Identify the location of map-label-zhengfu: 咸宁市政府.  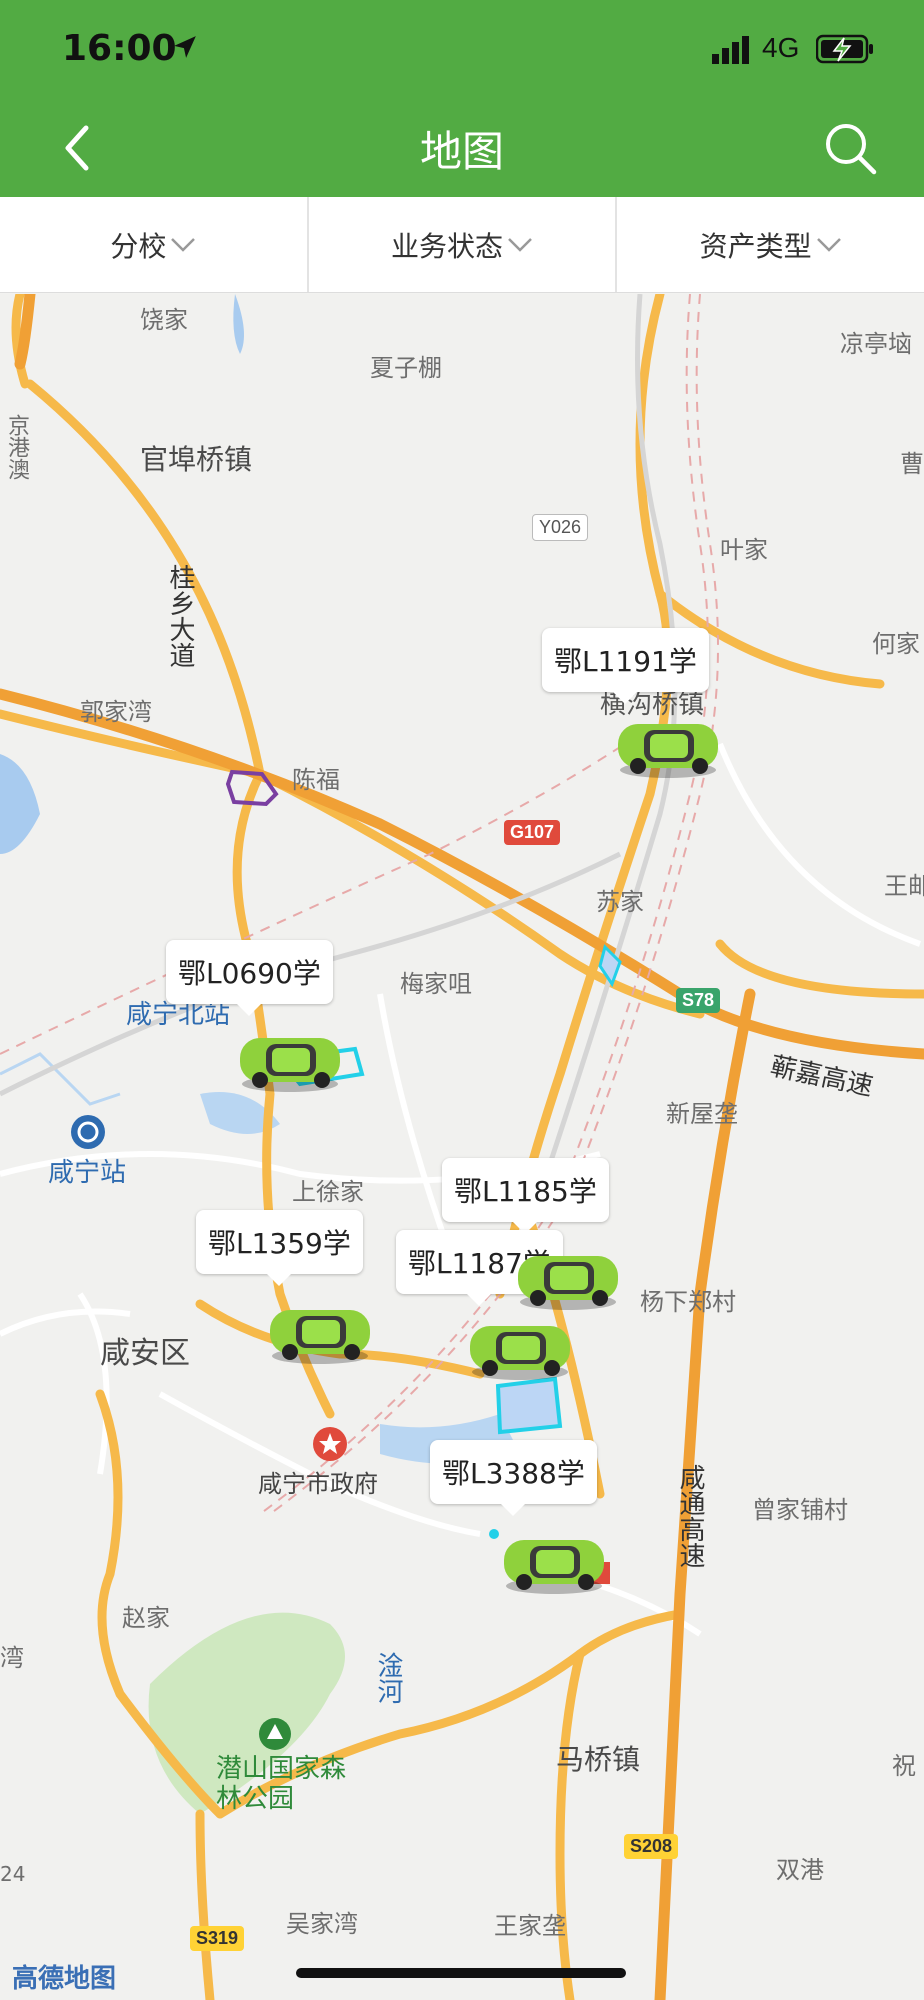
(318, 1484).